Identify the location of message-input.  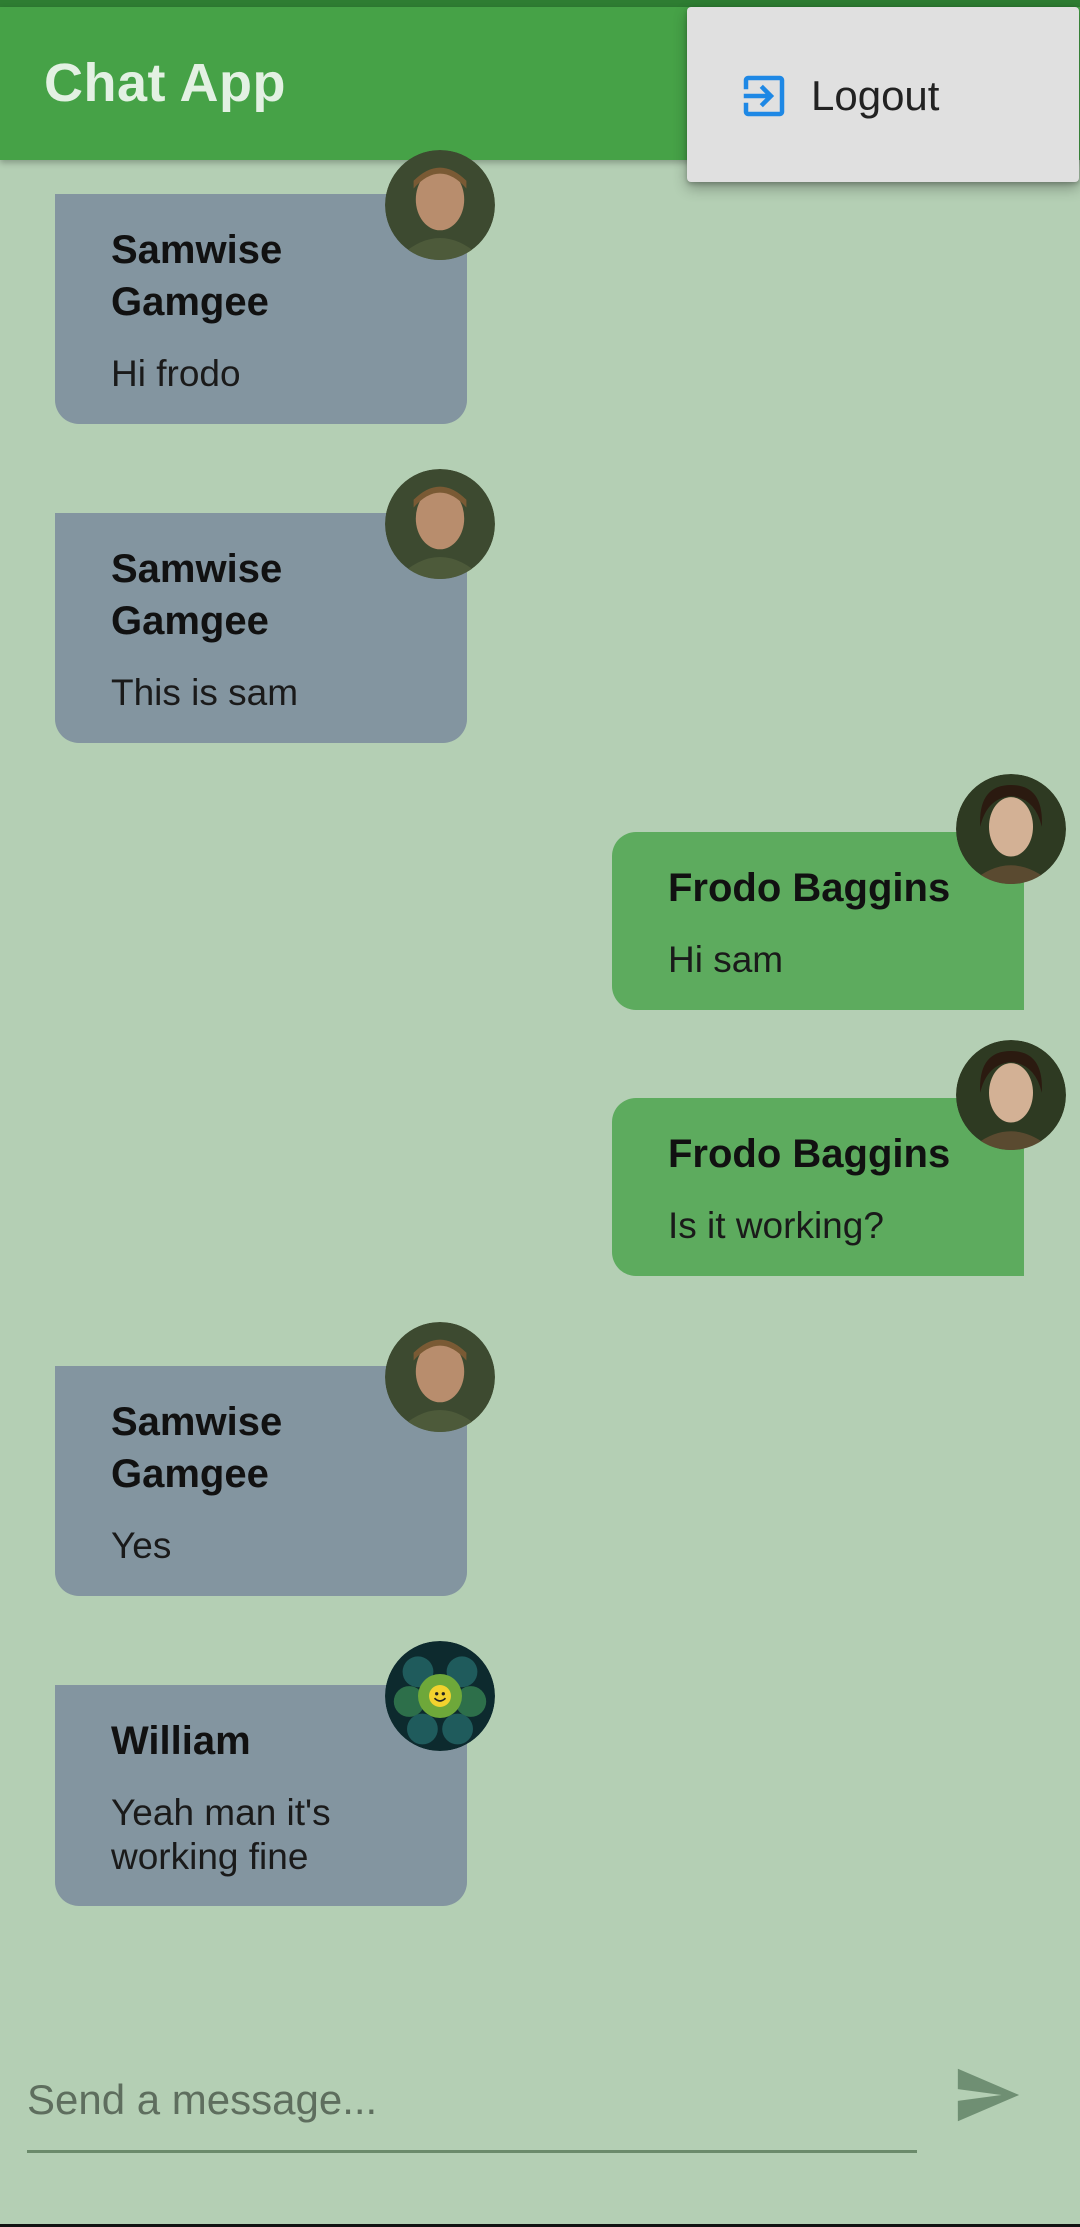
(472, 2101).